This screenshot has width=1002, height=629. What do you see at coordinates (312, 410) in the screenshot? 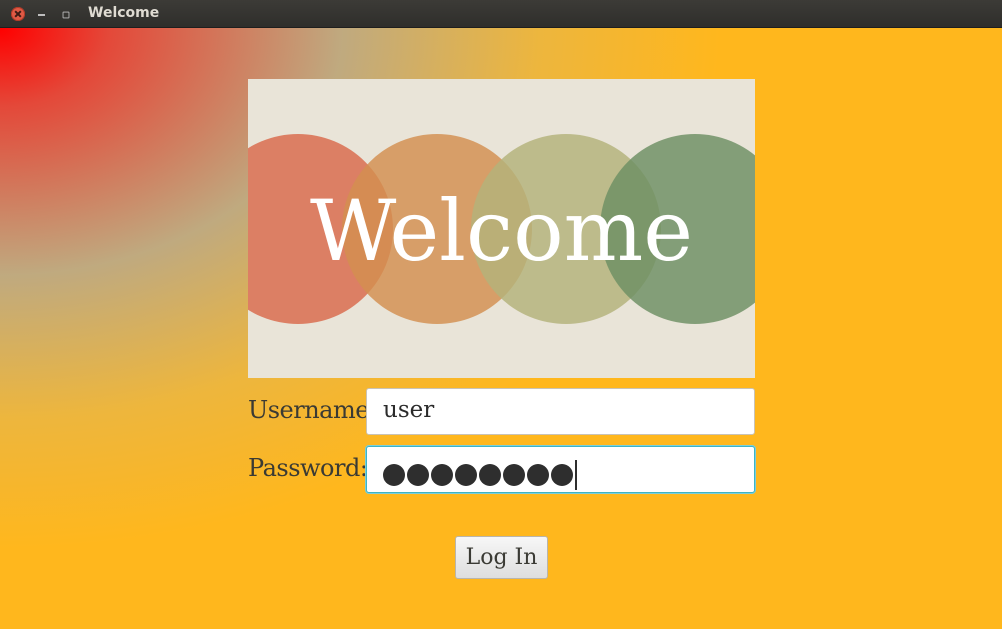
I see `username-label: Username:` at bounding box center [312, 410].